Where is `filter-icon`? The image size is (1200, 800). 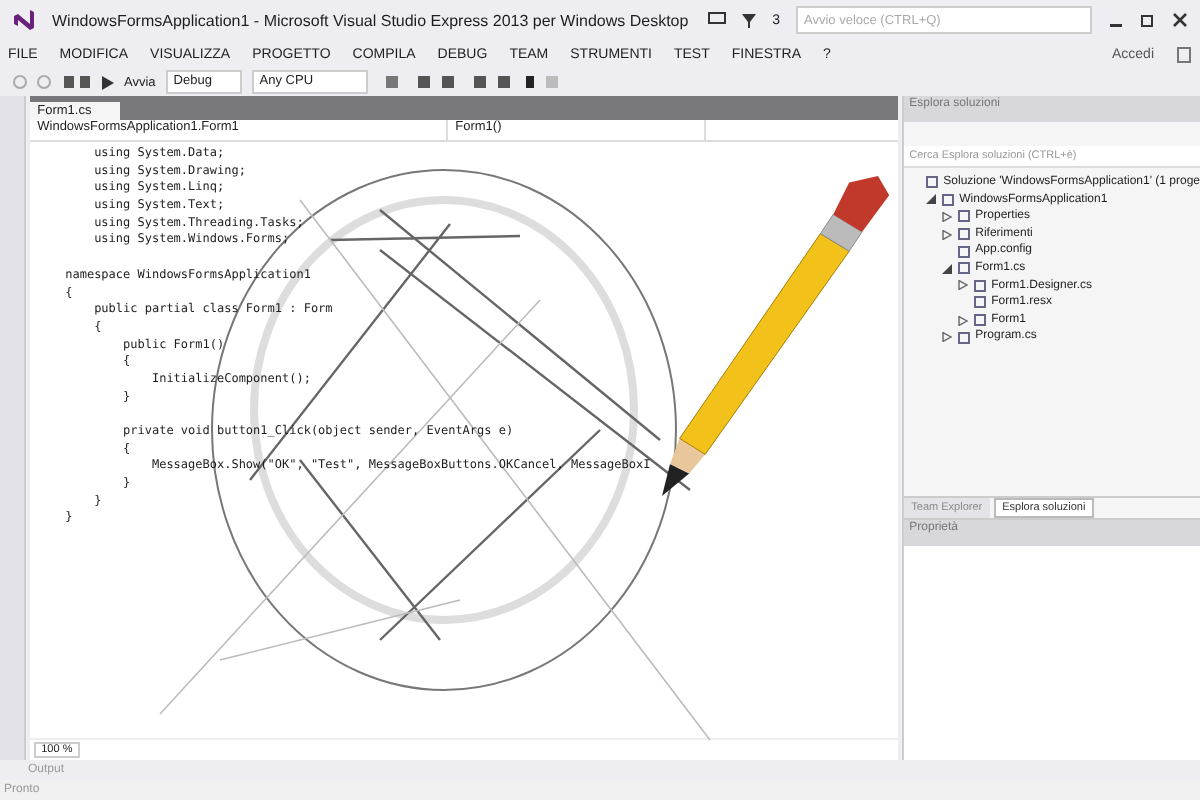
filter-icon is located at coordinates (749, 20).